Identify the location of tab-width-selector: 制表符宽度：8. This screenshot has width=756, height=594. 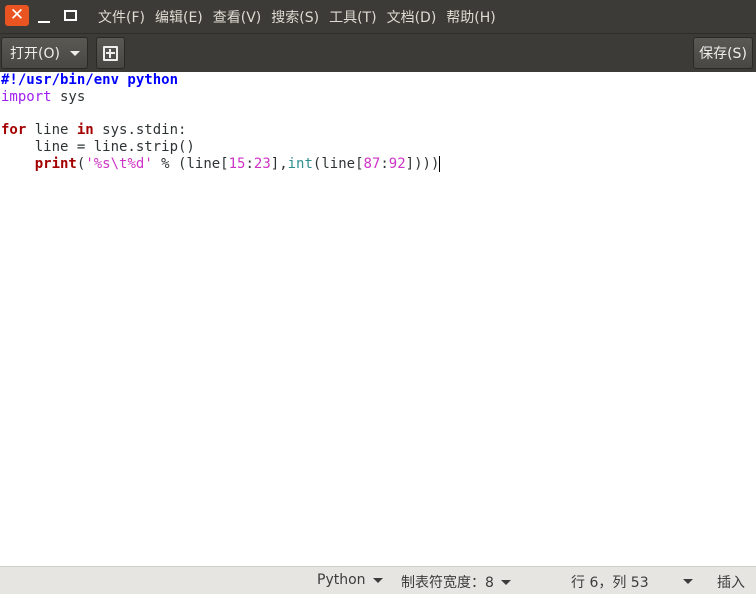
(456, 582).